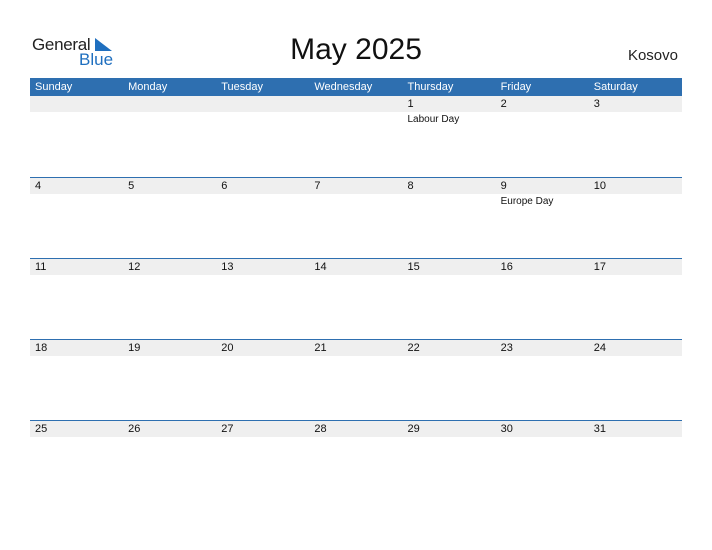  What do you see at coordinates (503, 186) in the screenshot?
I see `day-number: 9` at bounding box center [503, 186].